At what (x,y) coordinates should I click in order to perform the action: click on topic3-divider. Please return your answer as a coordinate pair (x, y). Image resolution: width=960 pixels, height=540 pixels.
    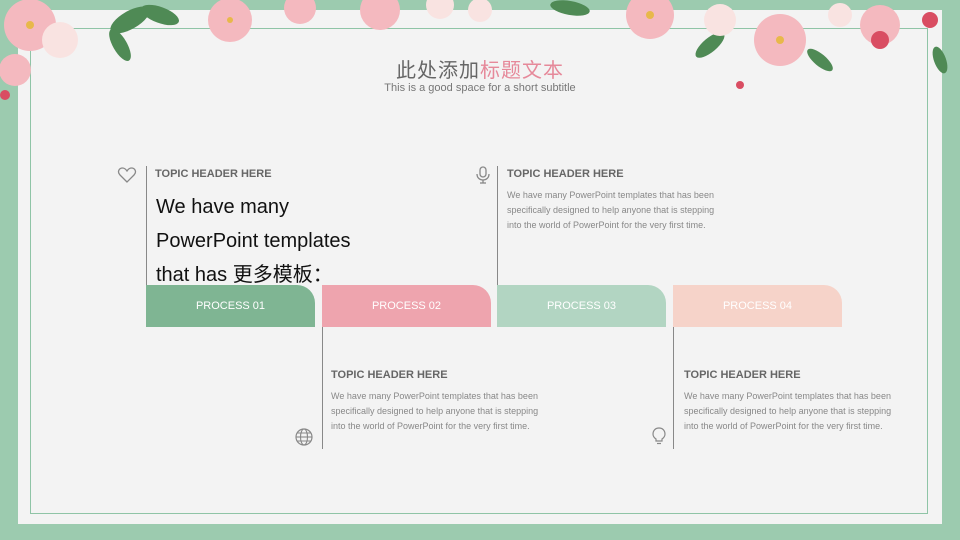
    Looking at the image, I should click on (322, 388).